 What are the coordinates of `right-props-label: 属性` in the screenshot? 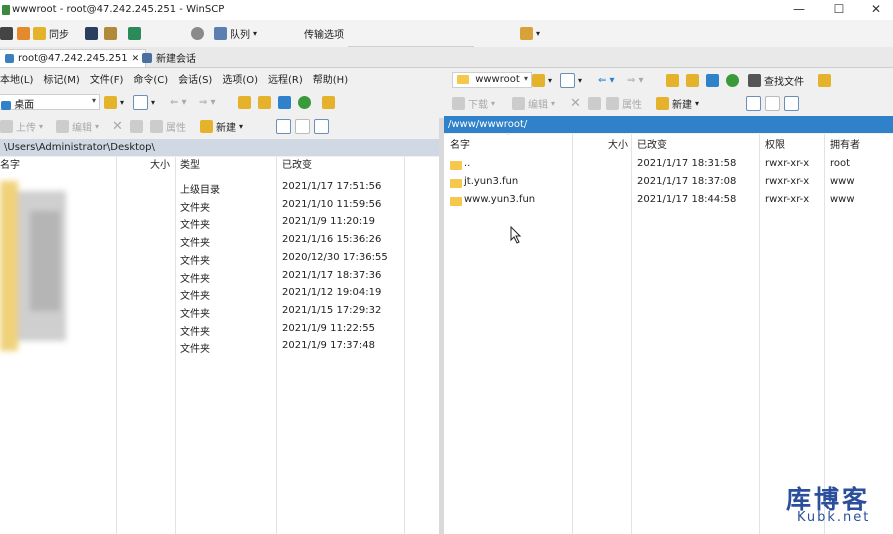 It's located at (632, 105).